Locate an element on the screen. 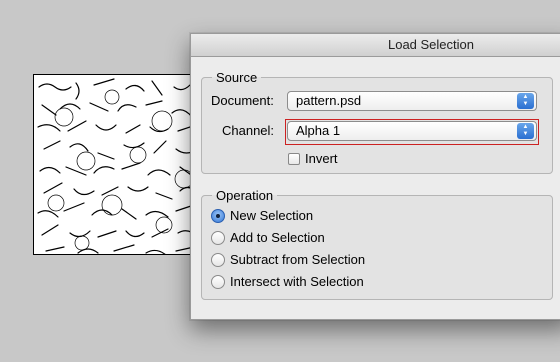  radio-intersect-with-selection: Intersect with Selection is located at coordinates (287, 281).